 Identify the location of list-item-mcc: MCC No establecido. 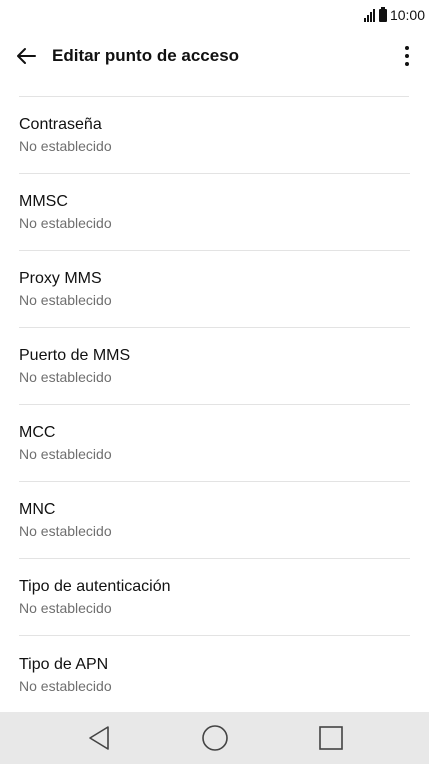
(214, 443).